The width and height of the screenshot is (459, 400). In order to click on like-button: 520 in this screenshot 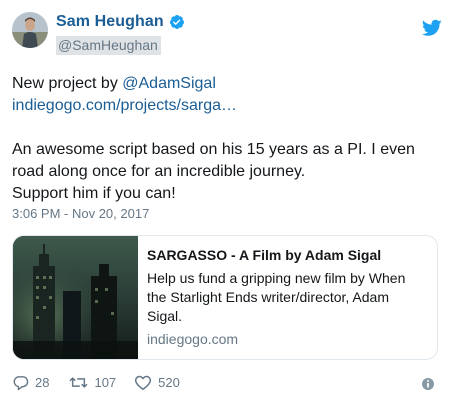, I will do `click(157, 382)`.